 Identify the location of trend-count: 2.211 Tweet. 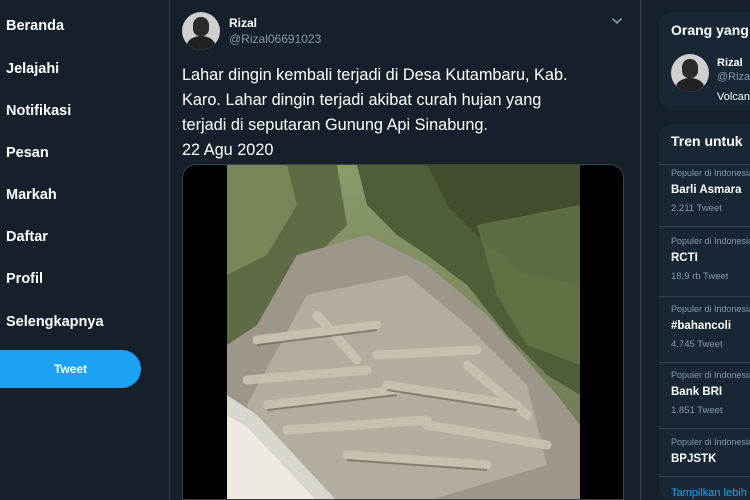
(696, 208).